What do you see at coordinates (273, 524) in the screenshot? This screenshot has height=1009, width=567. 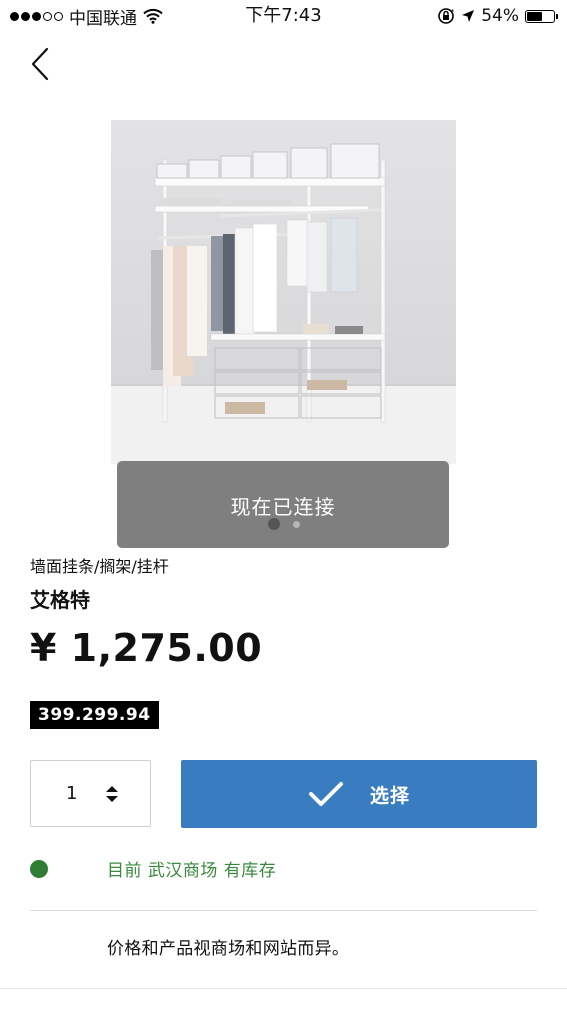 I see `pager-dot-active` at bounding box center [273, 524].